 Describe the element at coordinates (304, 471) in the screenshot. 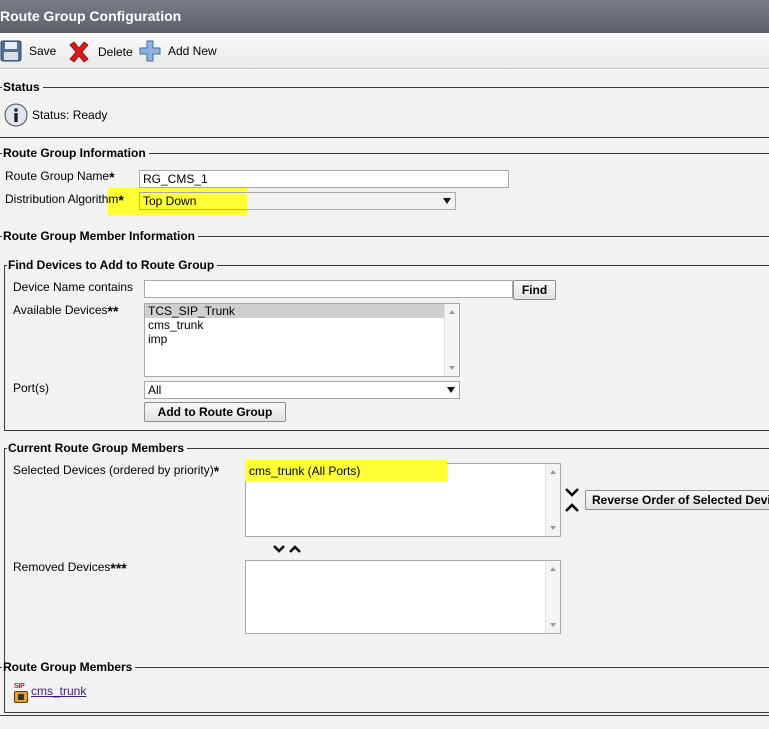

I see `selected-device-item: cms_trunk (All Ports)` at that location.